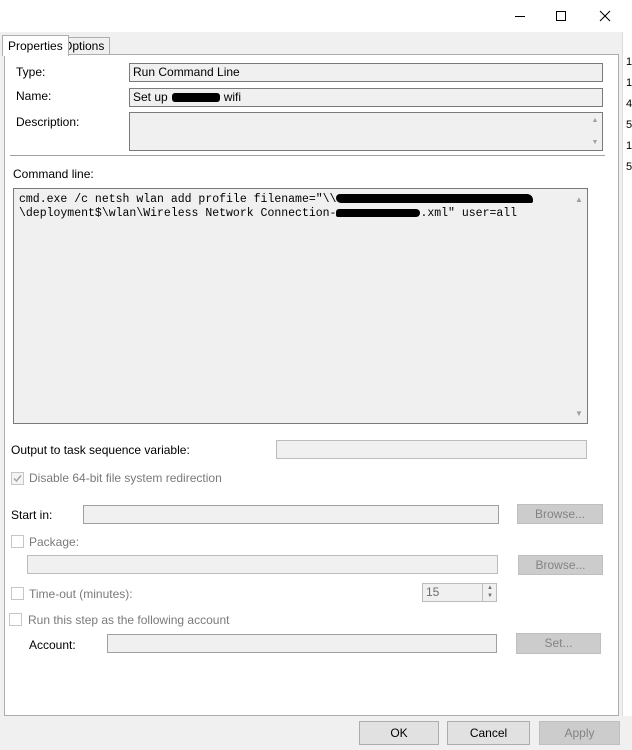 Image resolution: width=632 pixels, height=750 pixels. Describe the element at coordinates (490, 596) in the screenshot. I see `spin-down-icon: ▼` at that location.